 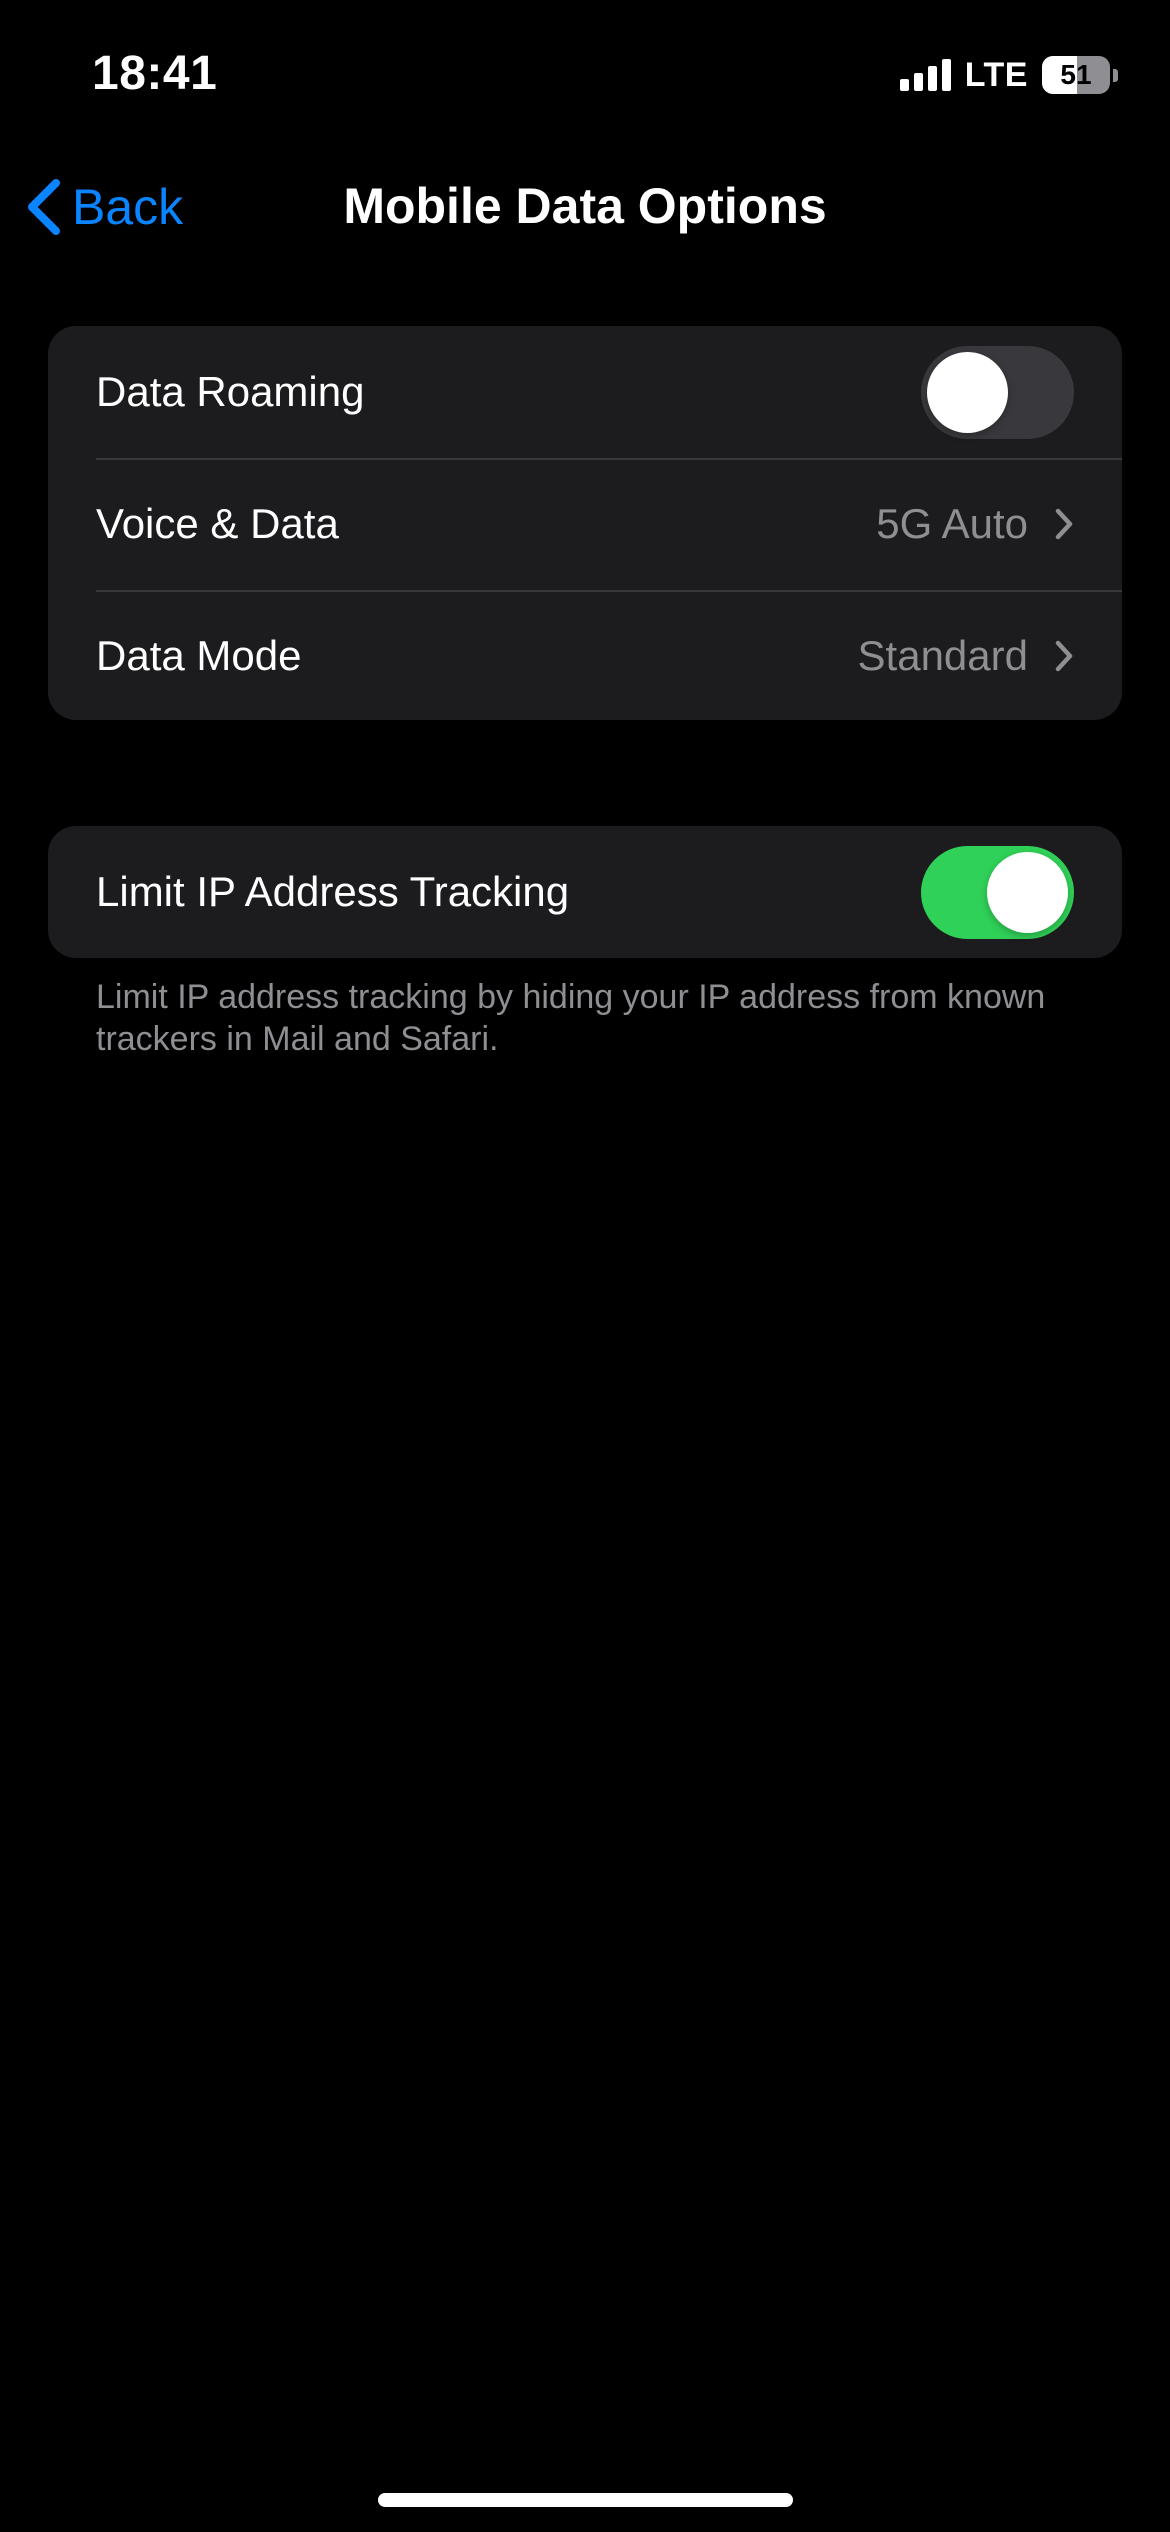 I want to click on settings-group-privacy: Limit IP Address Tracking, so click(x=585, y=892).